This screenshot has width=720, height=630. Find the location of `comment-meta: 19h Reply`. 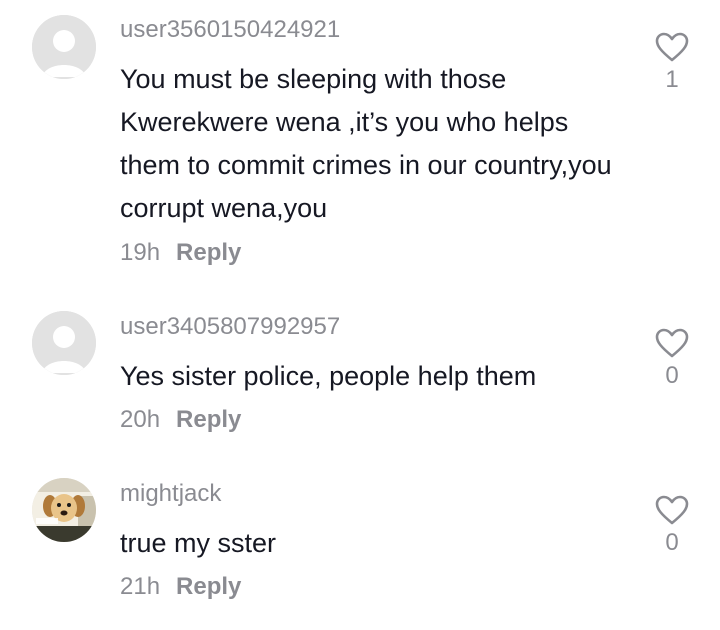

comment-meta: 19h Reply is located at coordinates (180, 253).